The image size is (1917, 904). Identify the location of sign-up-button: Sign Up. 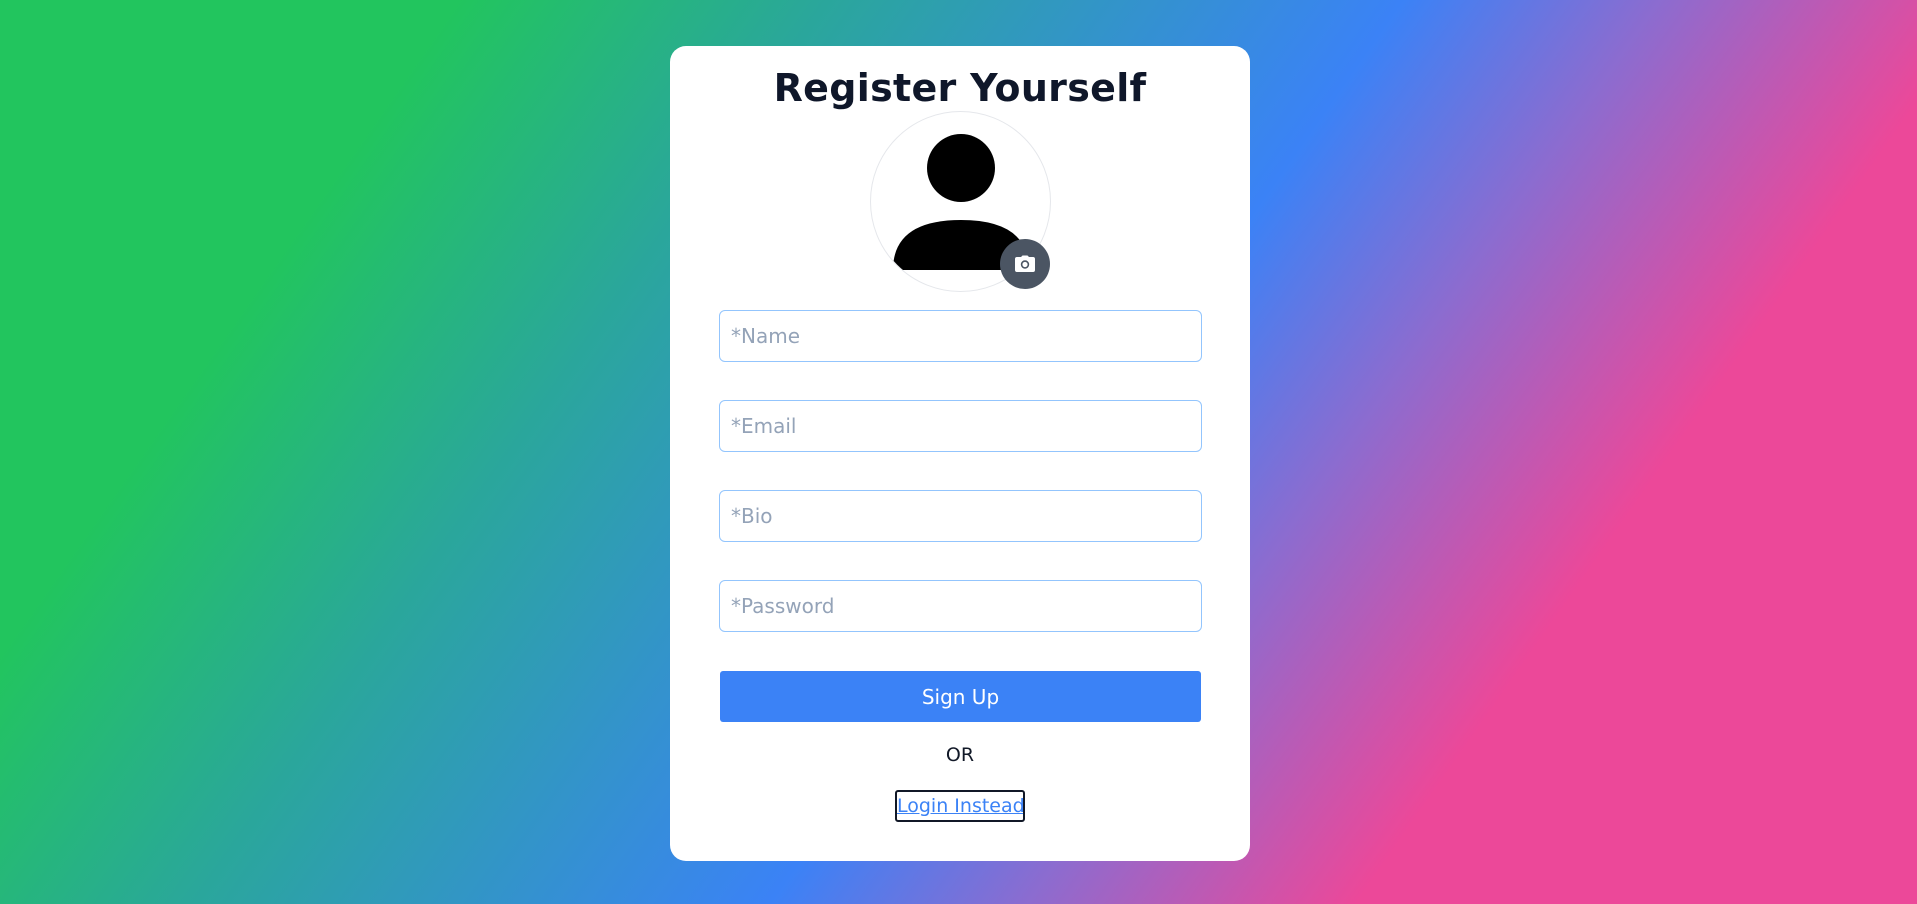
(960, 696).